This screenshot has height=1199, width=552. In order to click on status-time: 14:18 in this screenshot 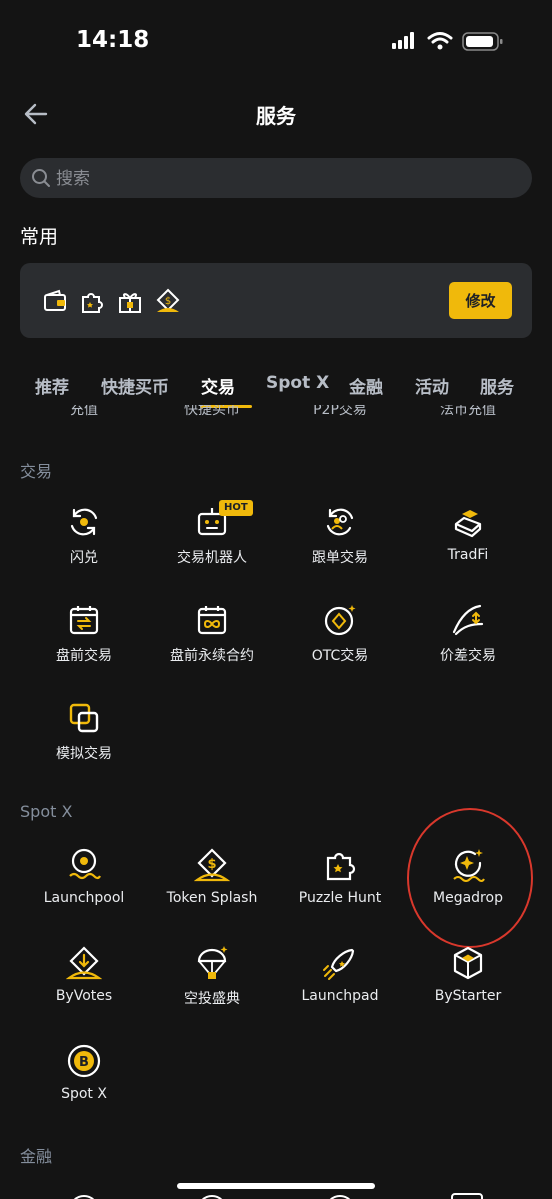, I will do `click(113, 40)`.